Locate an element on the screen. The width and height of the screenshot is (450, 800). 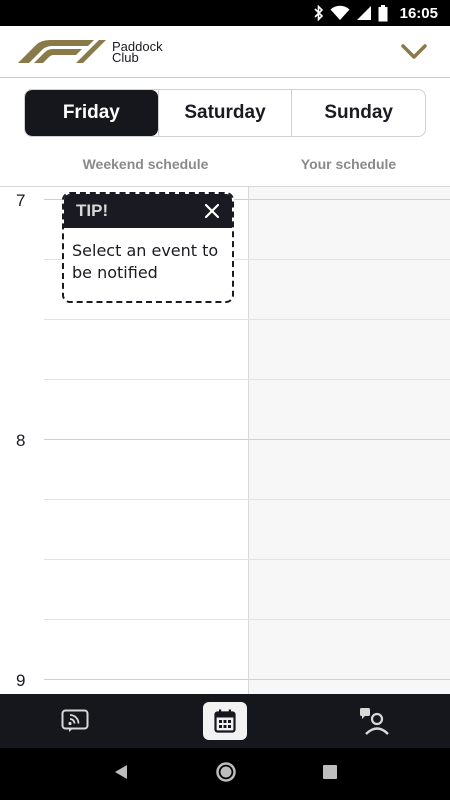
contact-person-icon is located at coordinates (374, 721).